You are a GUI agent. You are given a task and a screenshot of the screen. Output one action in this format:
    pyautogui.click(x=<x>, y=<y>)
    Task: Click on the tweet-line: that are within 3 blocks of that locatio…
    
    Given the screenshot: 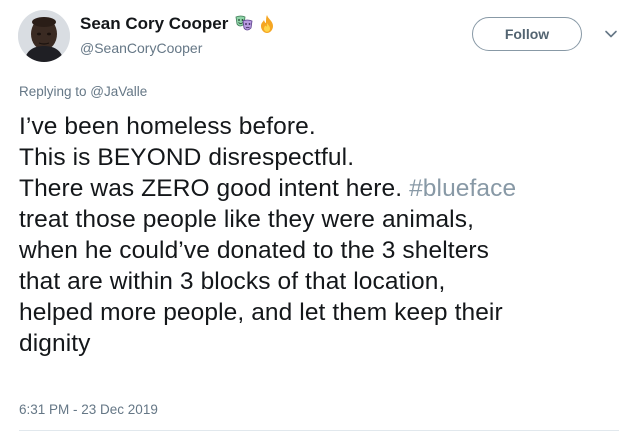 What is the action you would take?
    pyautogui.click(x=232, y=281)
    